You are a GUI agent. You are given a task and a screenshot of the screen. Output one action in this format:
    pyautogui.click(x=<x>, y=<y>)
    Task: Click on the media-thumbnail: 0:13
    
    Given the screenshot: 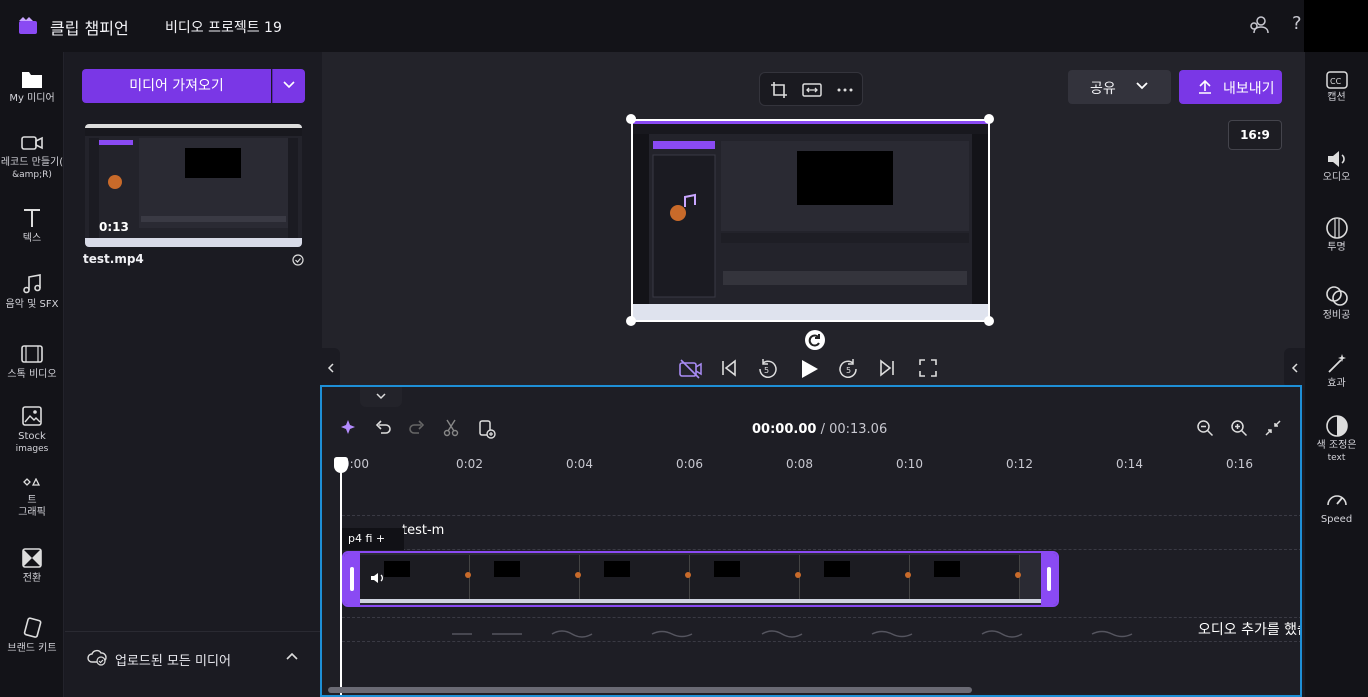 What is the action you would take?
    pyautogui.click(x=193, y=185)
    